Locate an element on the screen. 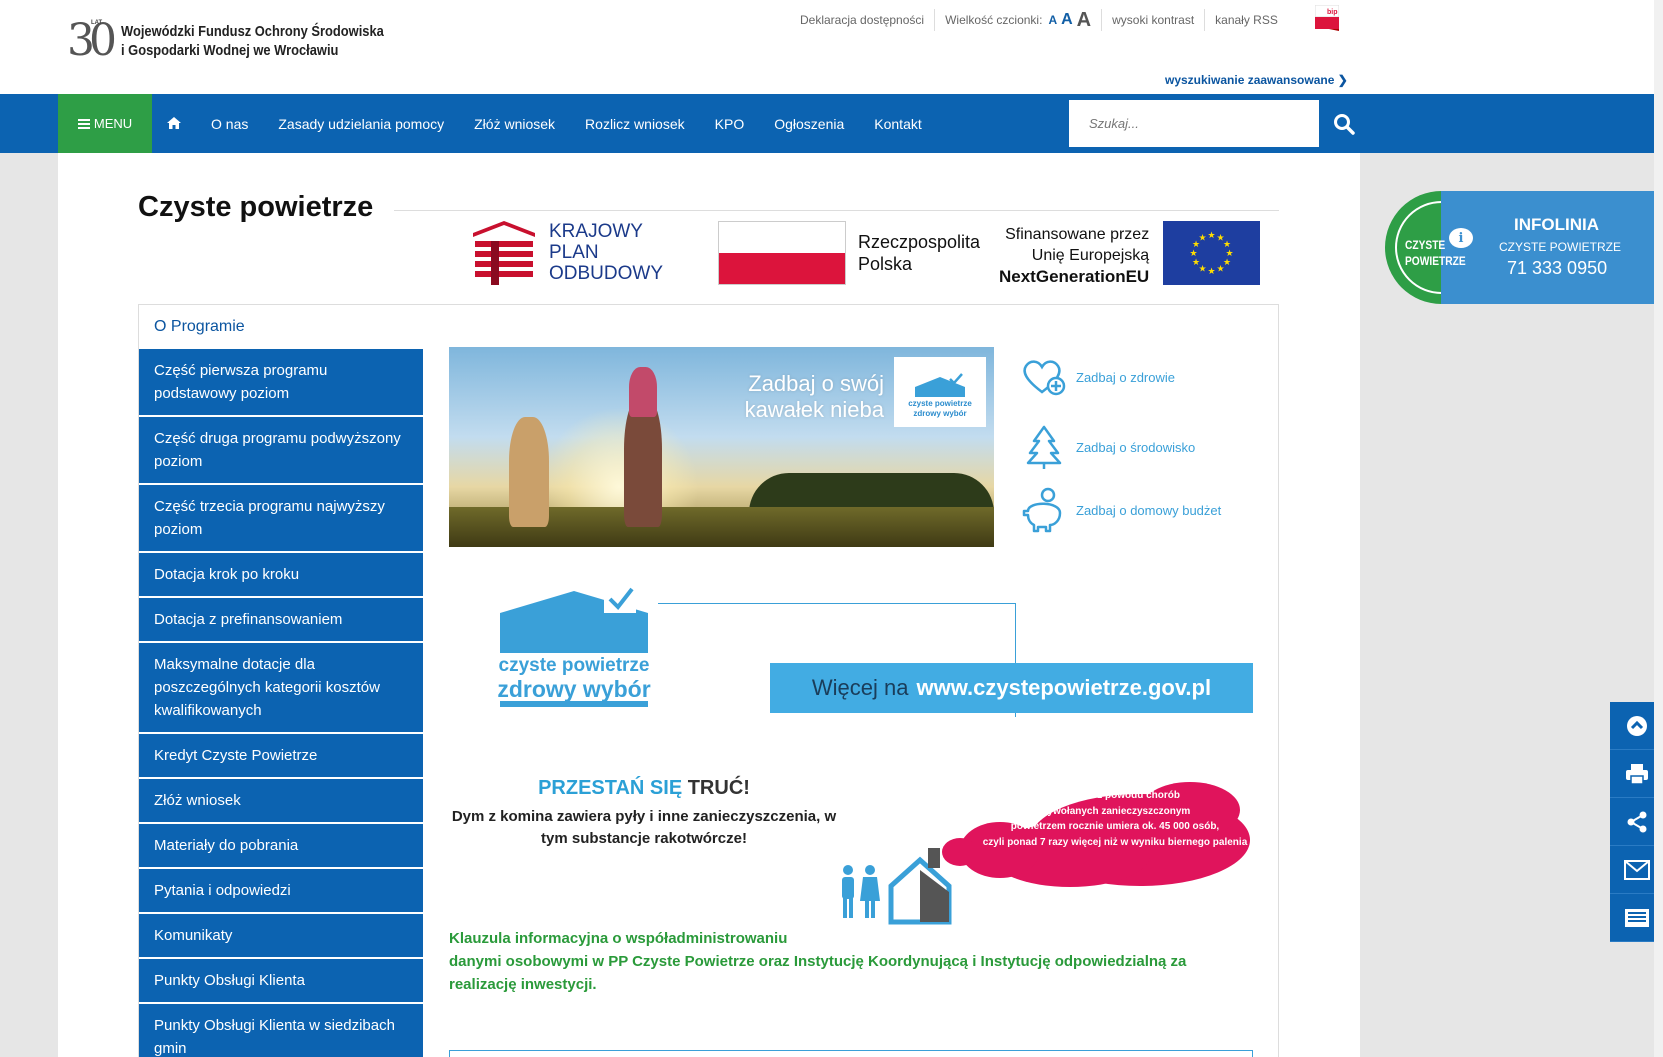 This screenshot has width=1663, height=1057. side-menu-item: Punkty Obsługi Klienta w siedzibach gmin is located at coordinates (281, 1030).